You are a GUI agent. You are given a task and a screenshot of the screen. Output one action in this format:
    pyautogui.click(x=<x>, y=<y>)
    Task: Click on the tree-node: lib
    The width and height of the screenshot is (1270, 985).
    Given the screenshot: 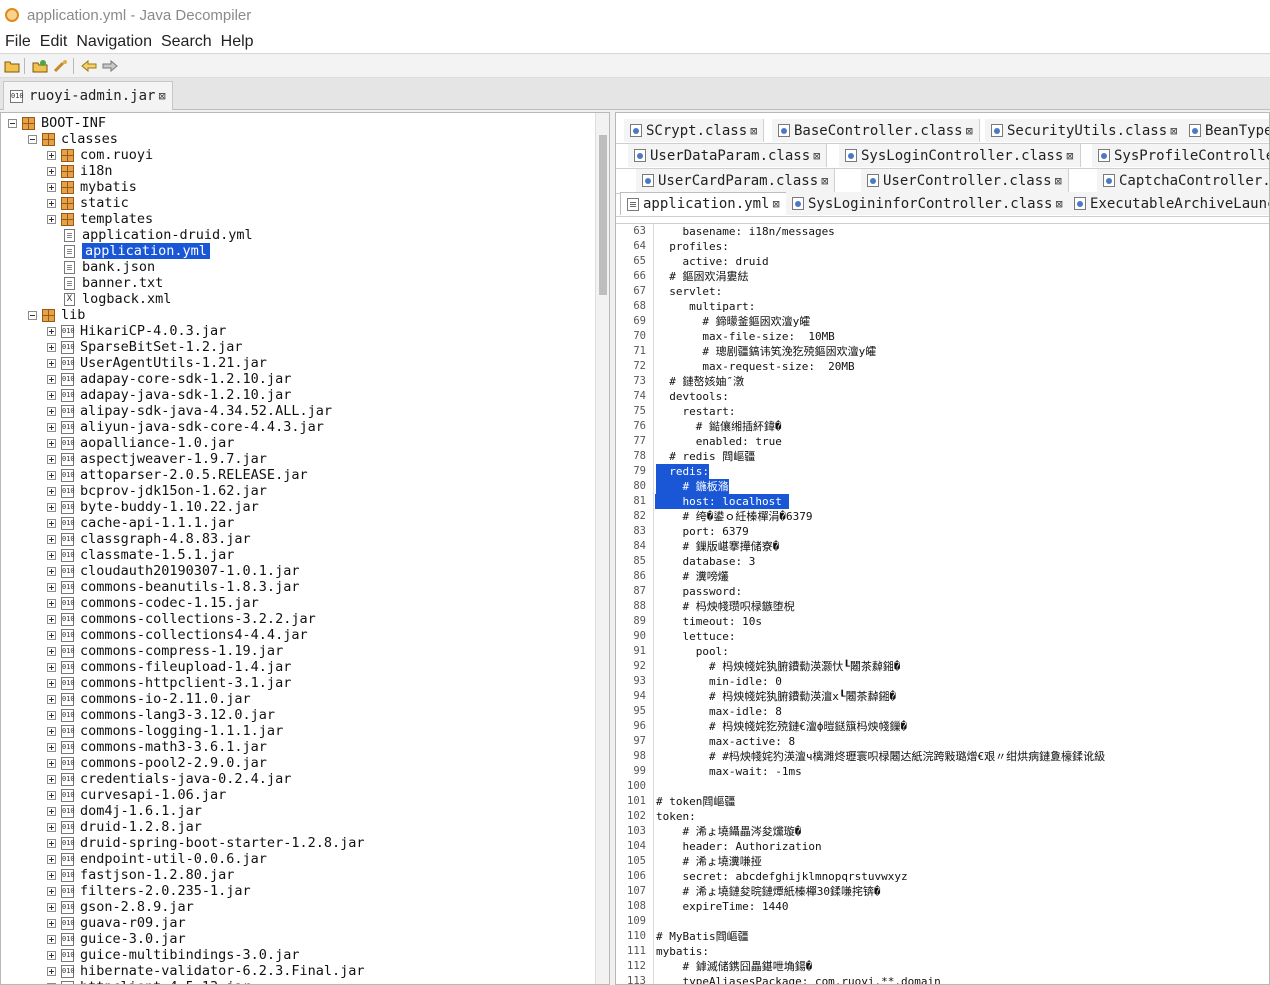 What is the action you would take?
    pyautogui.click(x=56, y=315)
    